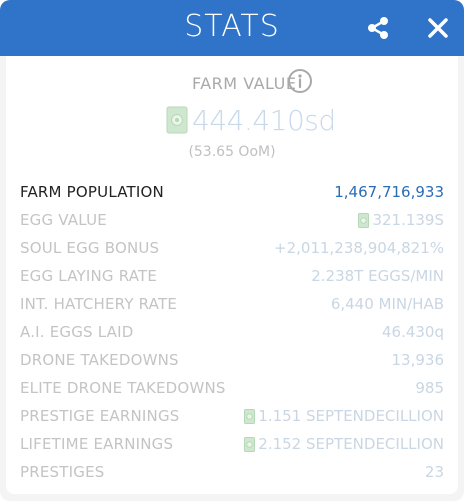  I want to click on stat-value-text: +2,011,238,904,821%, so click(359, 248).